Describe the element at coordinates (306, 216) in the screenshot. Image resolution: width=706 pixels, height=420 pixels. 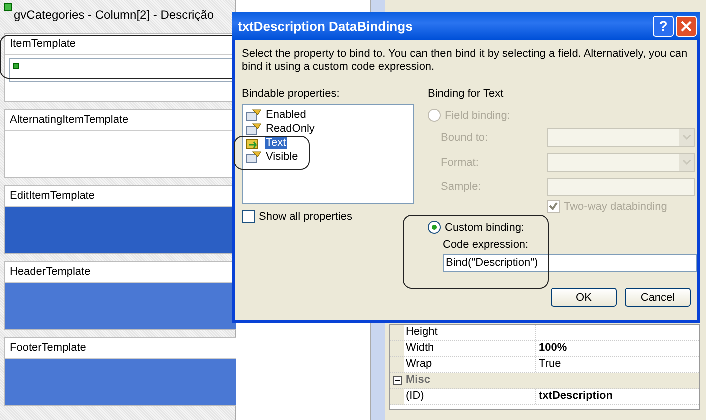
I see `checkbox-label: Show all properties` at that location.